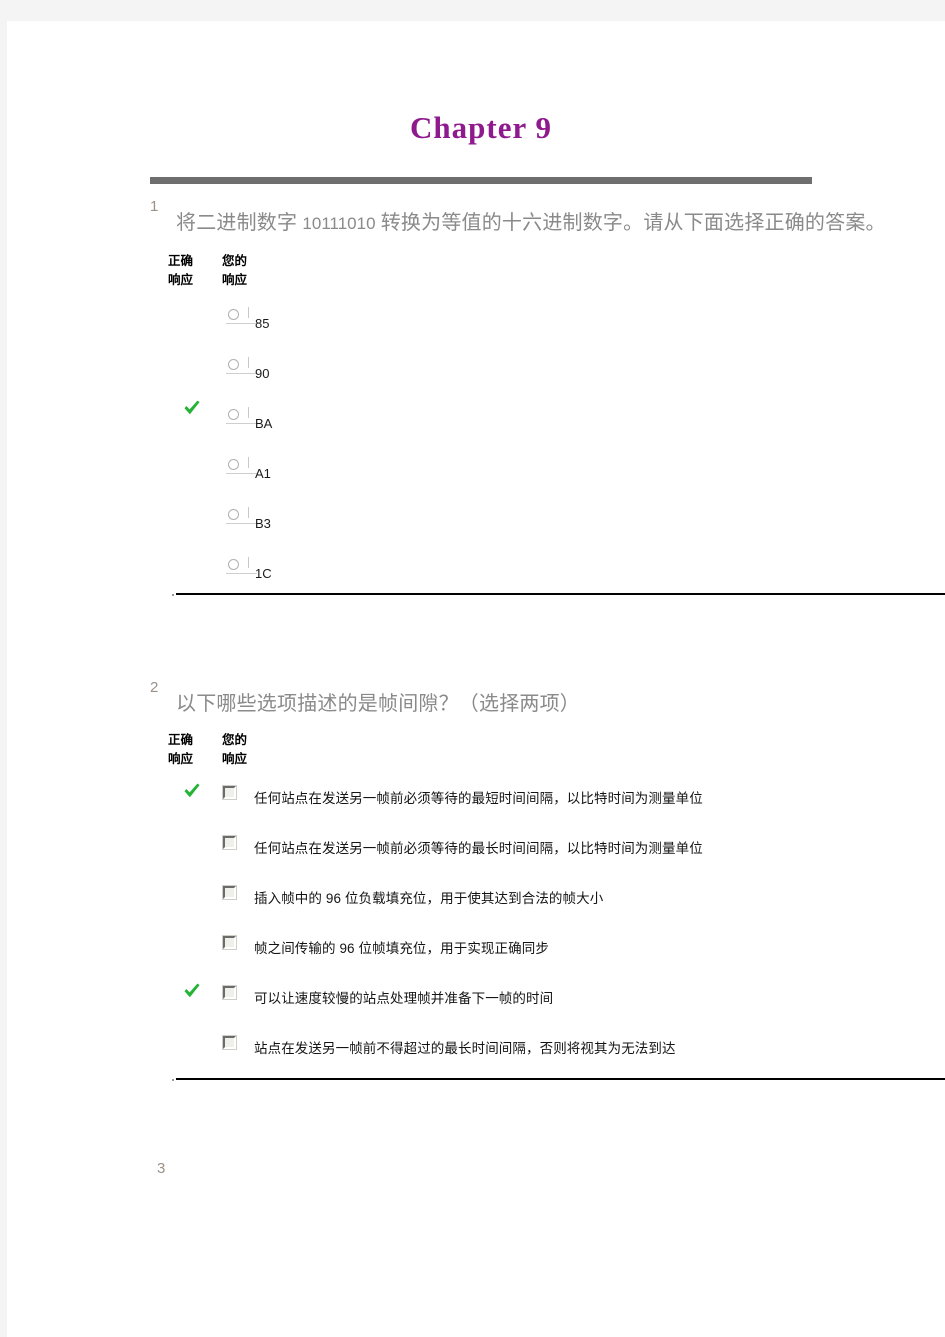 Image resolution: width=945 pixels, height=1337 pixels. Describe the element at coordinates (262, 373) in the screenshot. I see `question-1-option-label-2: 90` at that location.